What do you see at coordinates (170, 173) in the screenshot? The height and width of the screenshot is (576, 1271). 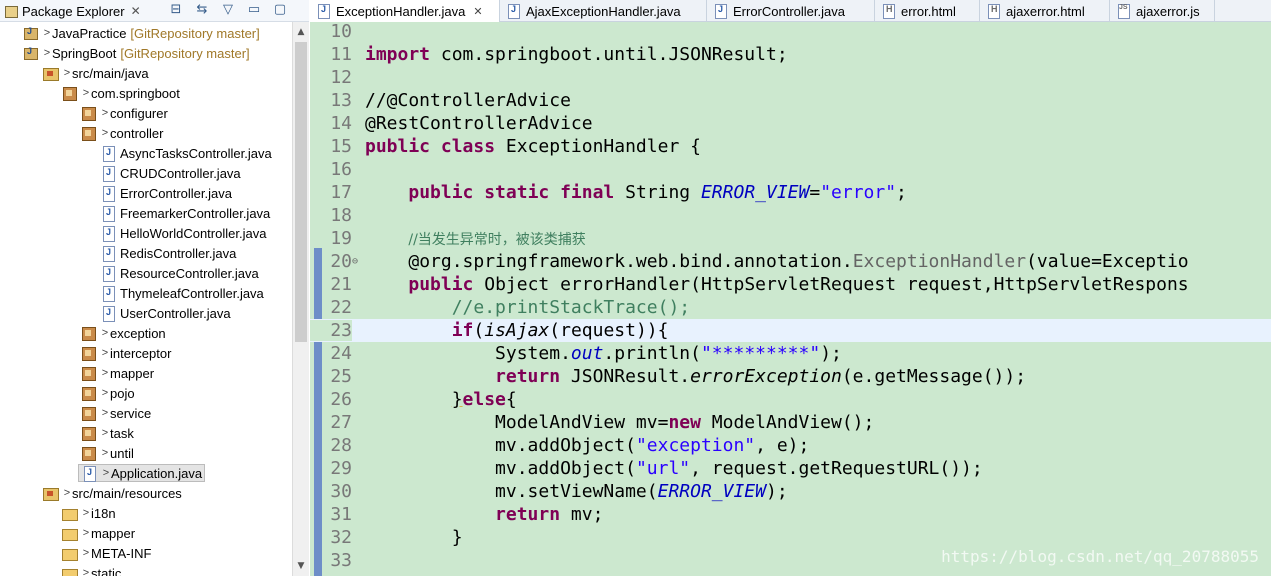 I see `tree-item-crudcontroller: CRUDController.java` at bounding box center [170, 173].